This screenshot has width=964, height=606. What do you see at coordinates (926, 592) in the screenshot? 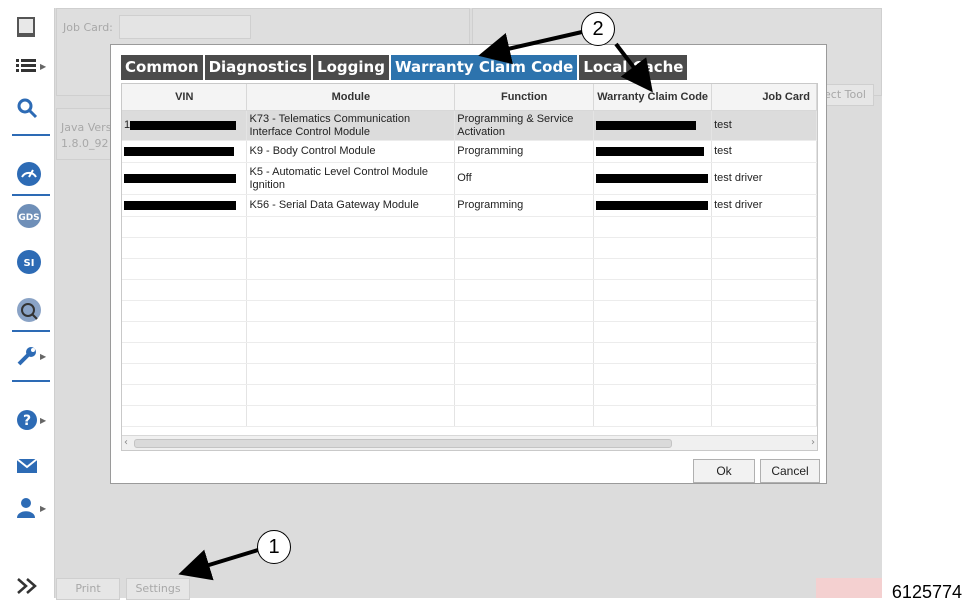
I see `figure-number: 6125774` at bounding box center [926, 592].